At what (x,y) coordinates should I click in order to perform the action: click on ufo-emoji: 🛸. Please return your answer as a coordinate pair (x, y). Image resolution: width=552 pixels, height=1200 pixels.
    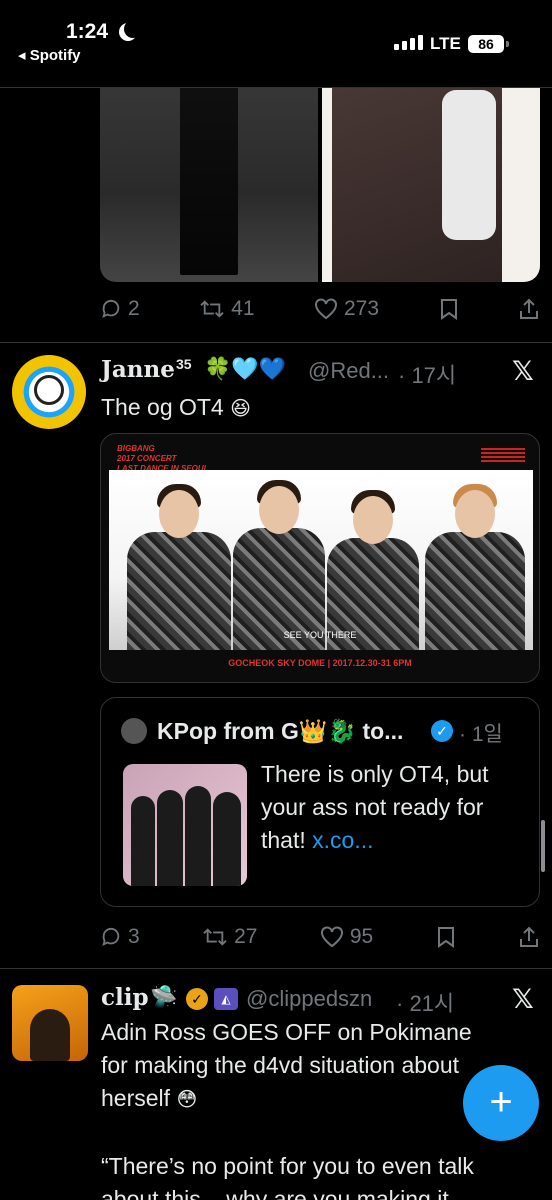
    Looking at the image, I should click on (164, 996).